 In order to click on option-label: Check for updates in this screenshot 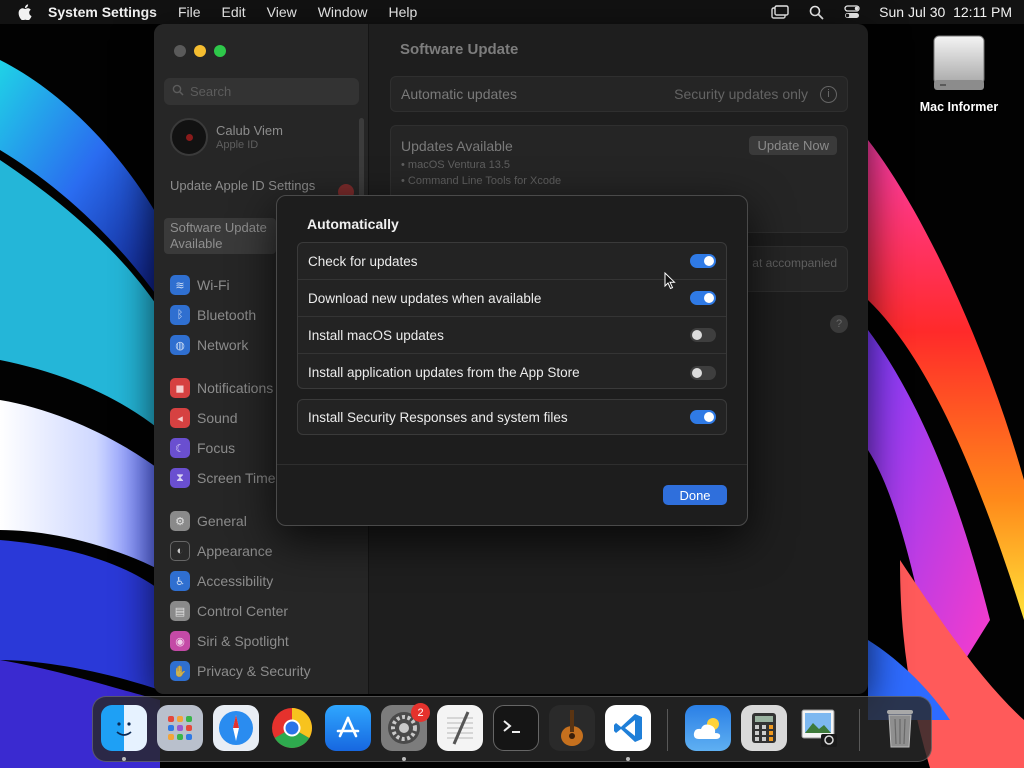, I will do `click(363, 261)`.